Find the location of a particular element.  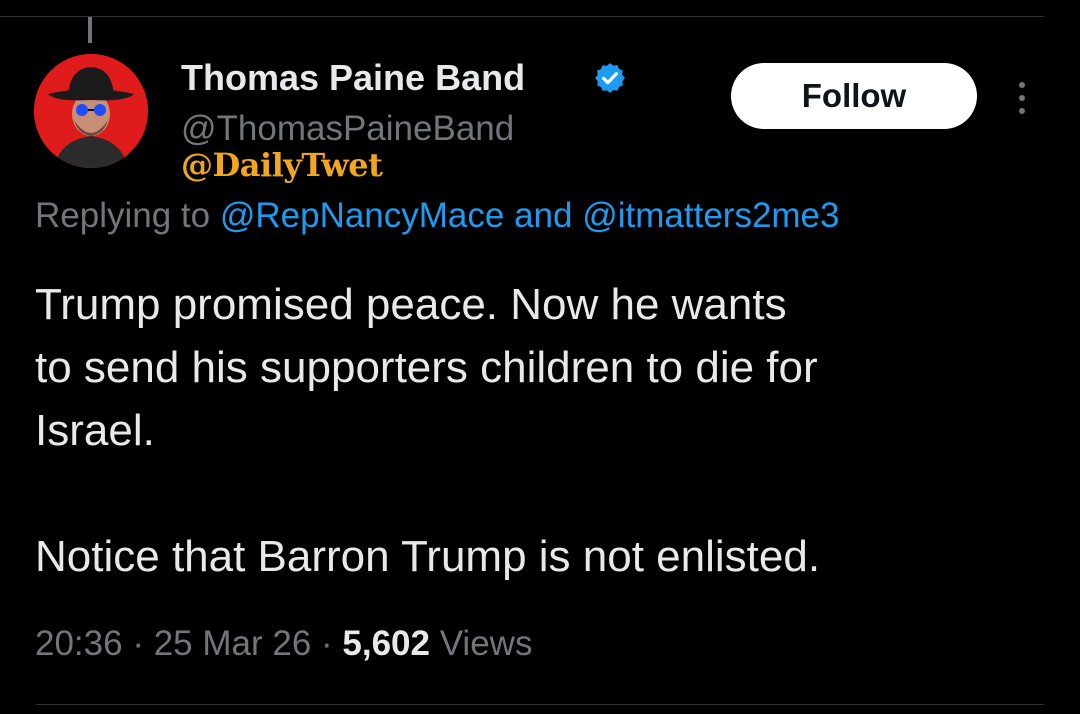

author-handle: @ThomasPaineBand is located at coordinates (347, 129).